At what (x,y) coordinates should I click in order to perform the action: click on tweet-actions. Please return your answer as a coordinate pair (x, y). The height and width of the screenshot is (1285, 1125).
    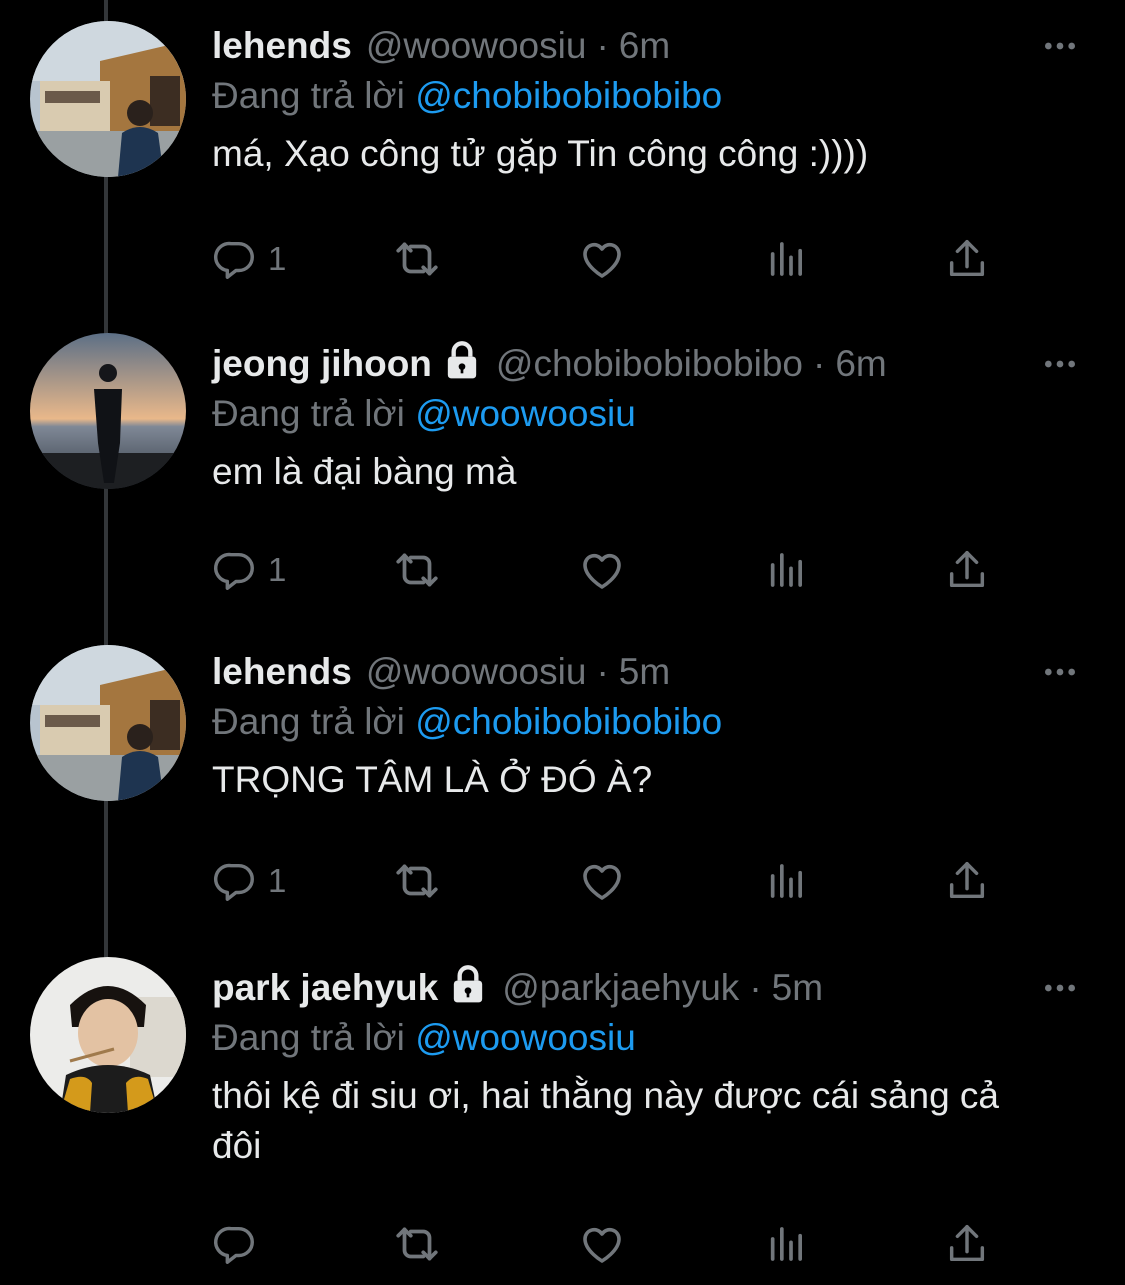
    Looking at the image, I should click on (607, 1244).